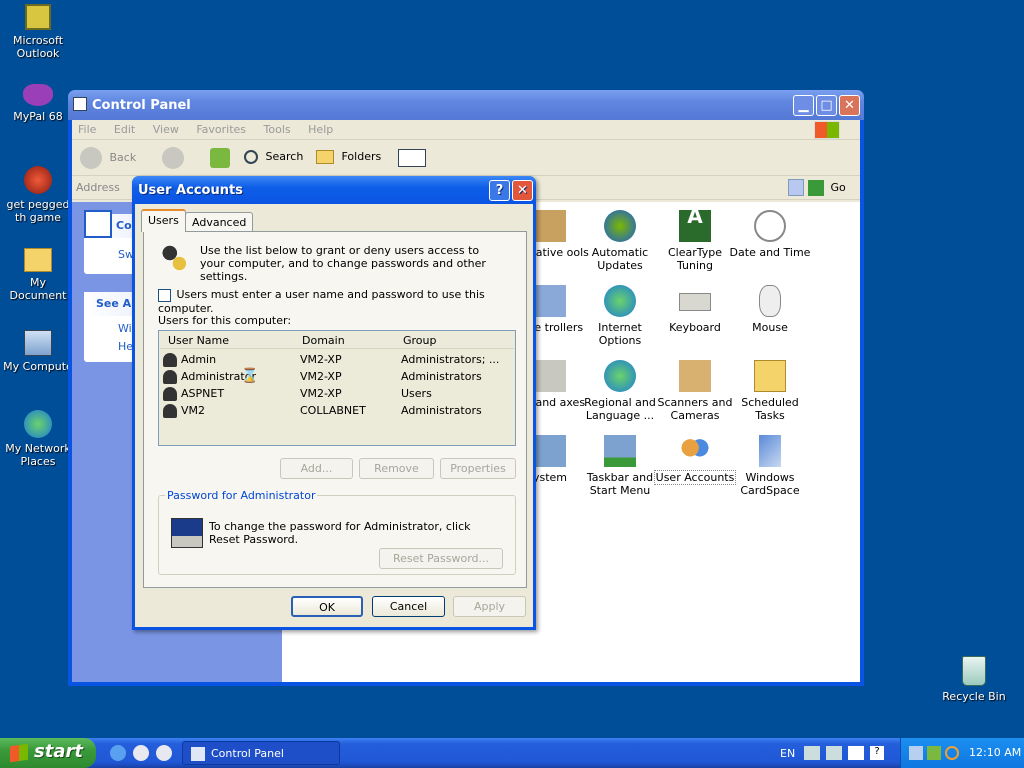  What do you see at coordinates (164, 753) in the screenshot?
I see `media-player-icon` at bounding box center [164, 753].